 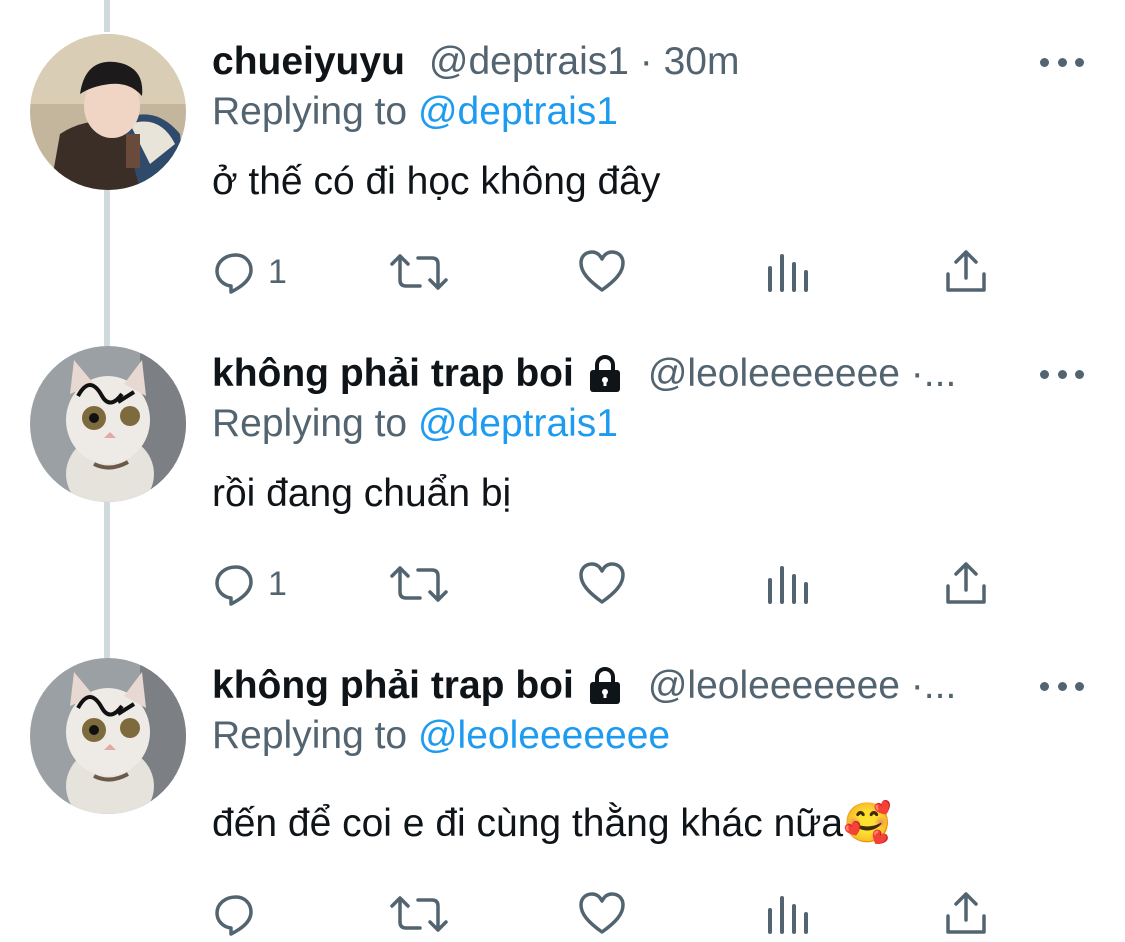 I want to click on display-name: chueiyuyu, so click(x=308, y=62).